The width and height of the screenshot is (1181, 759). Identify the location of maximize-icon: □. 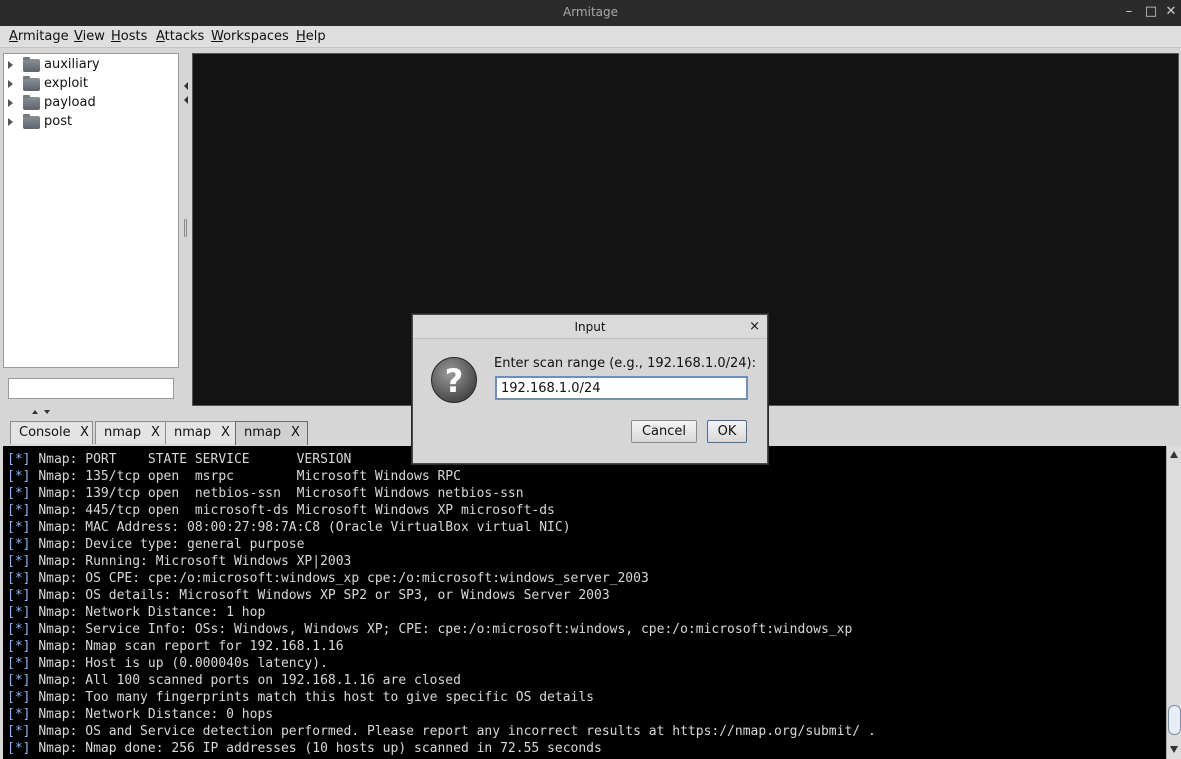
(1151, 12).